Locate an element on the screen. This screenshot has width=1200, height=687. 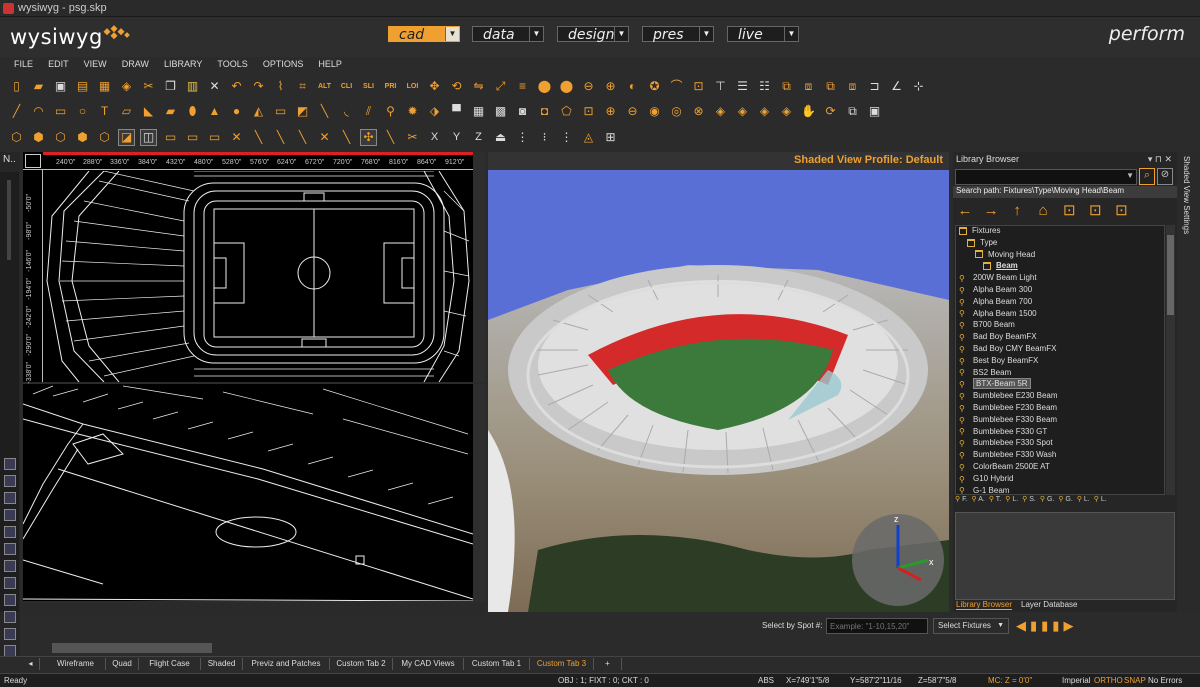
undo-icon: ↶ is located at coordinates (236, 86).